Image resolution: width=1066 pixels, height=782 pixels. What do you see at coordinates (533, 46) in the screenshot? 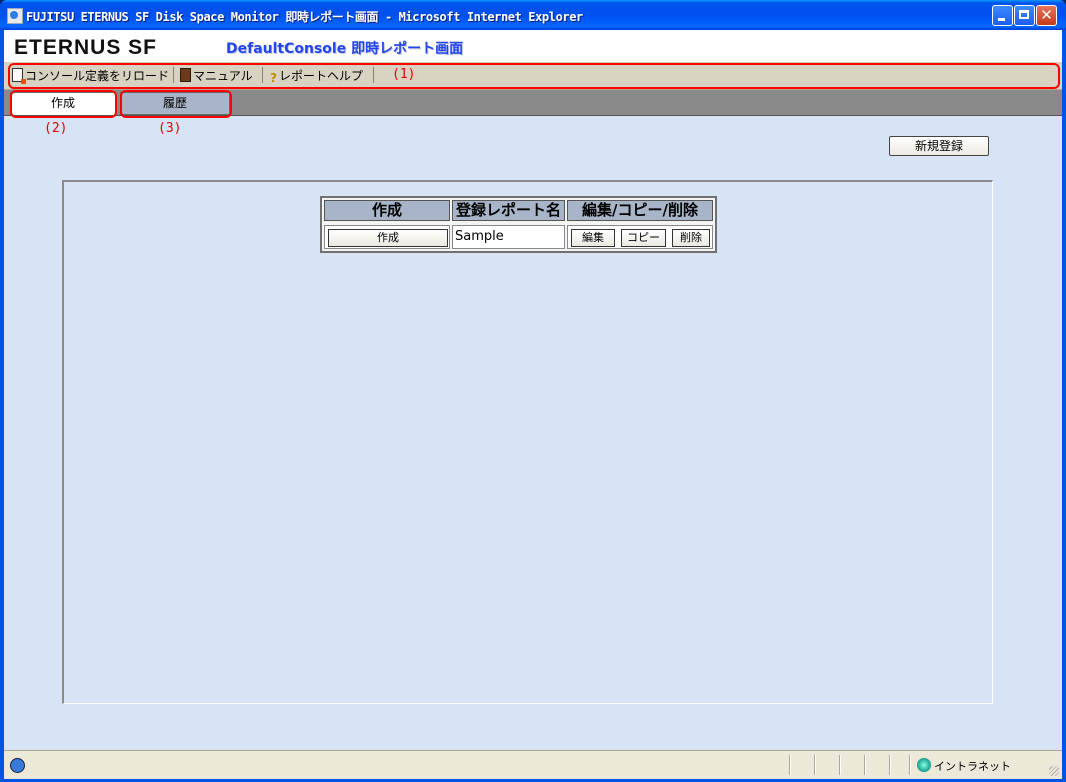
I see `logo-bar: ETERNUS SF DefaultConsole 即時レポート画面` at bounding box center [533, 46].